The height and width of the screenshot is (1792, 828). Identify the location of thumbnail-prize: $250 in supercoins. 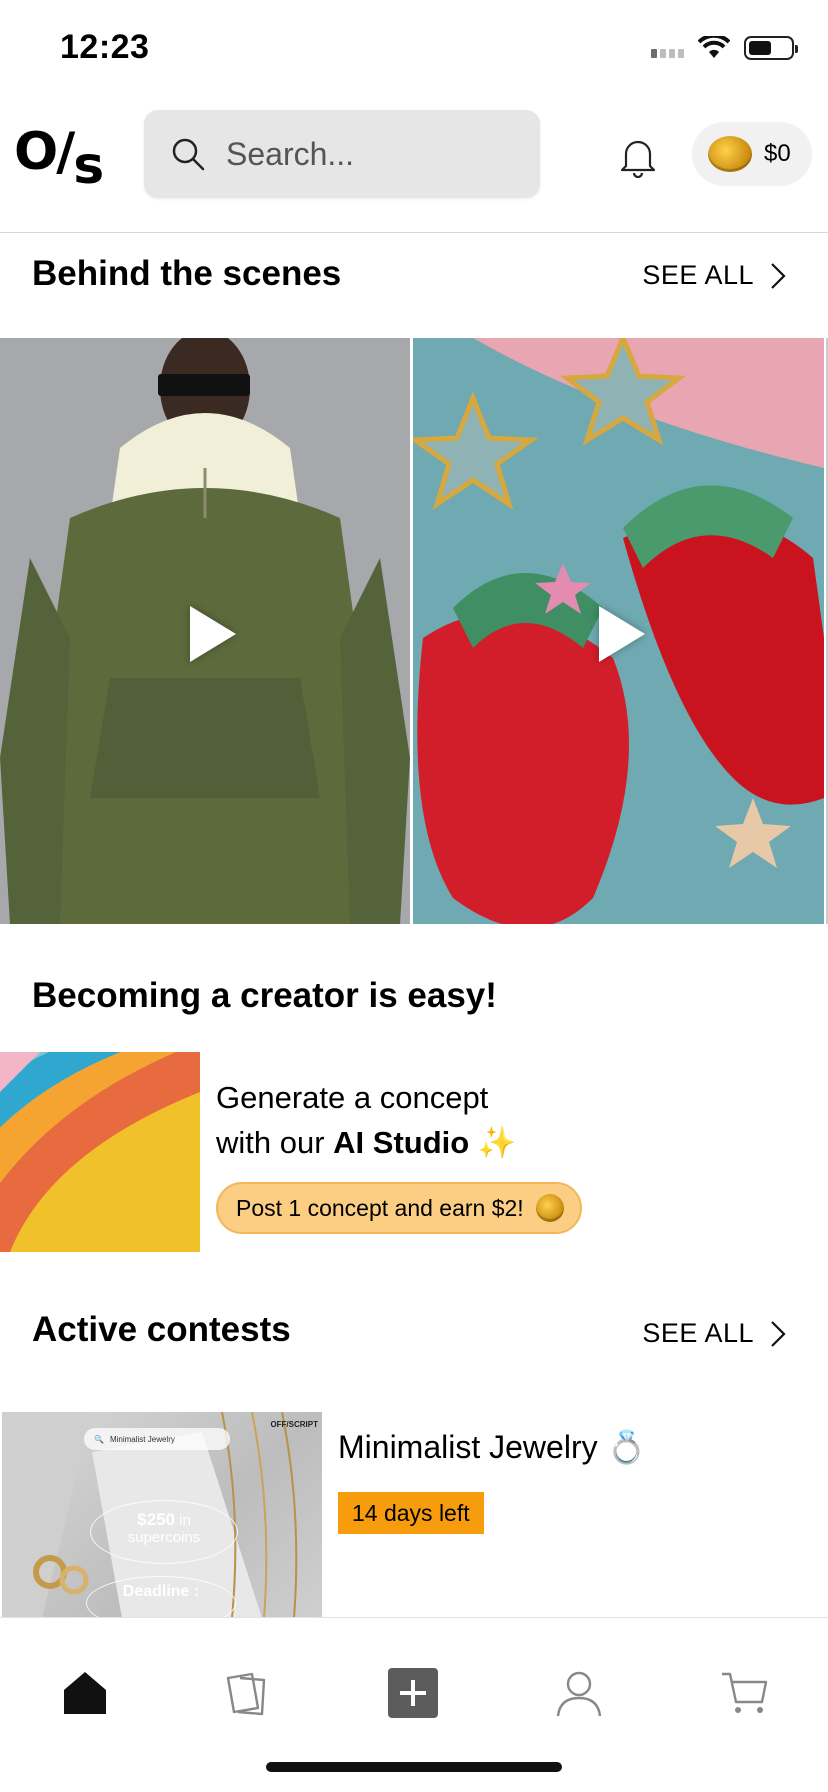
(164, 1532).